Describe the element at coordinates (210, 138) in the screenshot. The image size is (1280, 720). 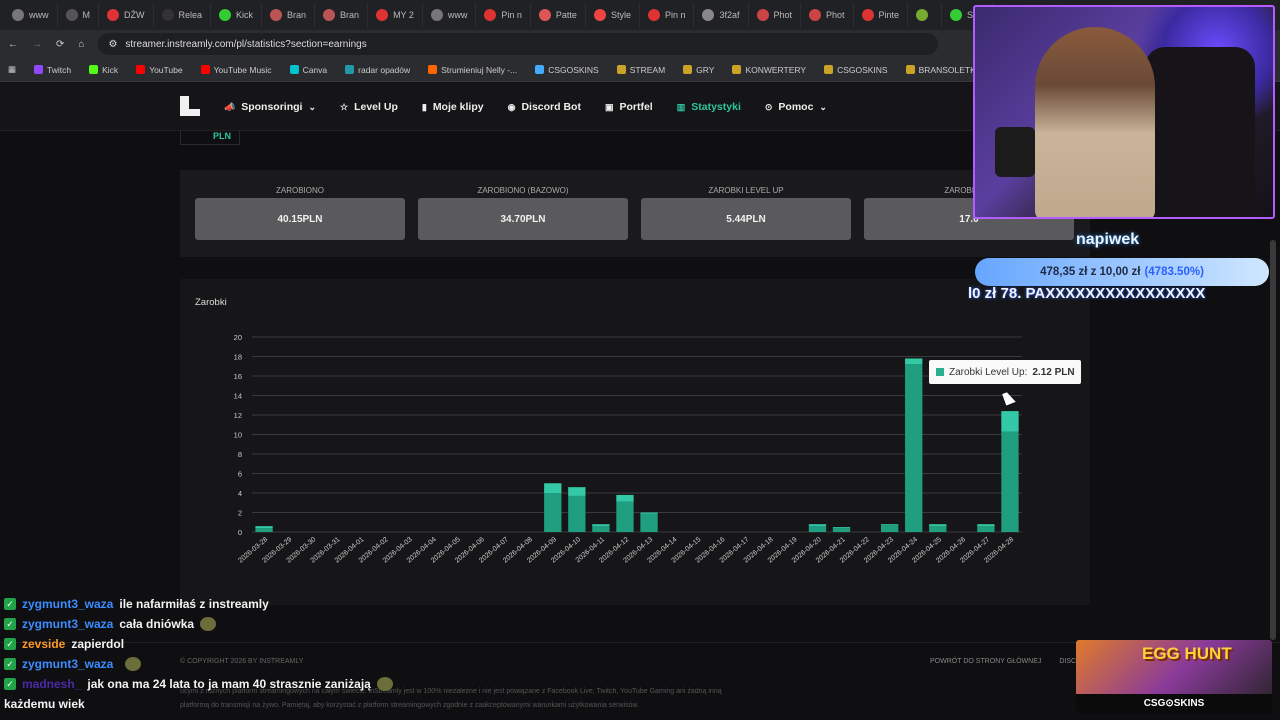
I see `currency-tag: PLN` at that location.